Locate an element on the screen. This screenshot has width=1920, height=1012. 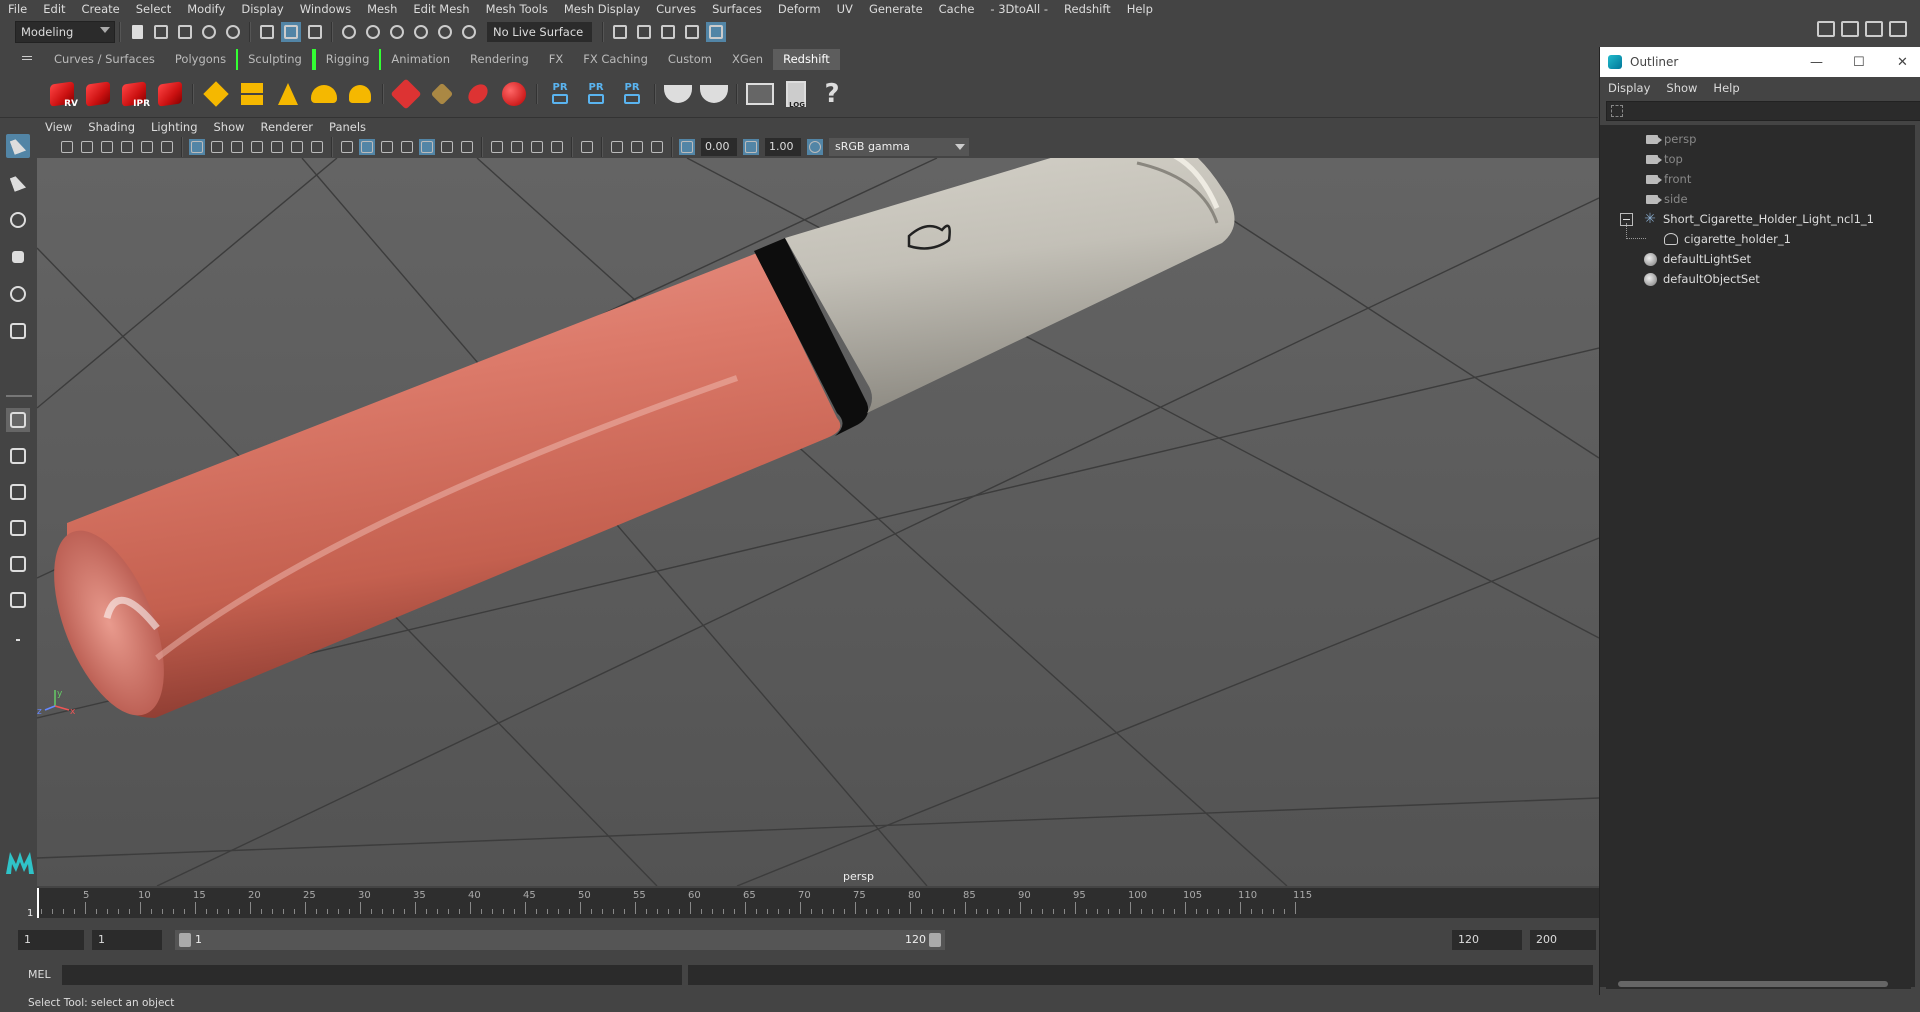
make-live-icon is located at coordinates (445, 32).